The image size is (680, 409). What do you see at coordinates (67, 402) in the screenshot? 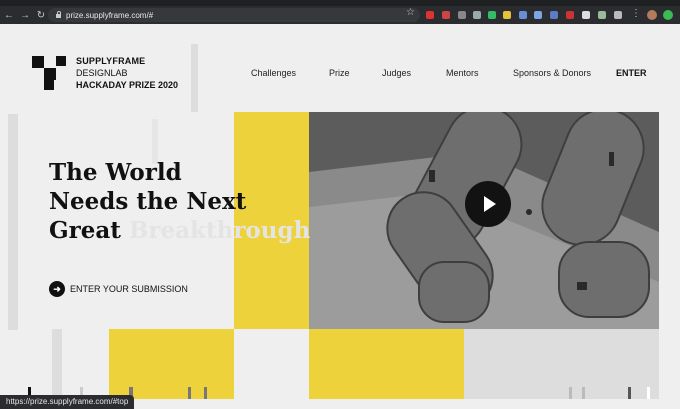
I see `status-url: https://prize.supplyframe.com/#top` at bounding box center [67, 402].